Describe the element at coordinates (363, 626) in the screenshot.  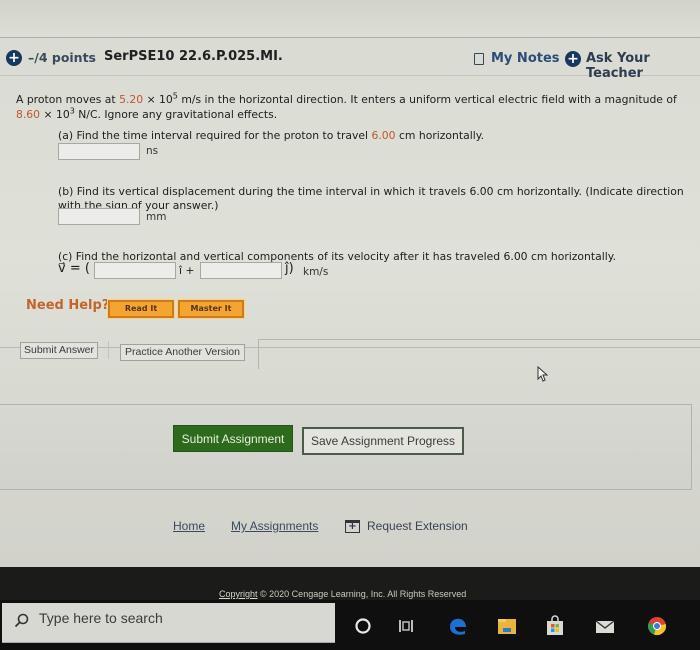
I see `cortana-icon` at that location.